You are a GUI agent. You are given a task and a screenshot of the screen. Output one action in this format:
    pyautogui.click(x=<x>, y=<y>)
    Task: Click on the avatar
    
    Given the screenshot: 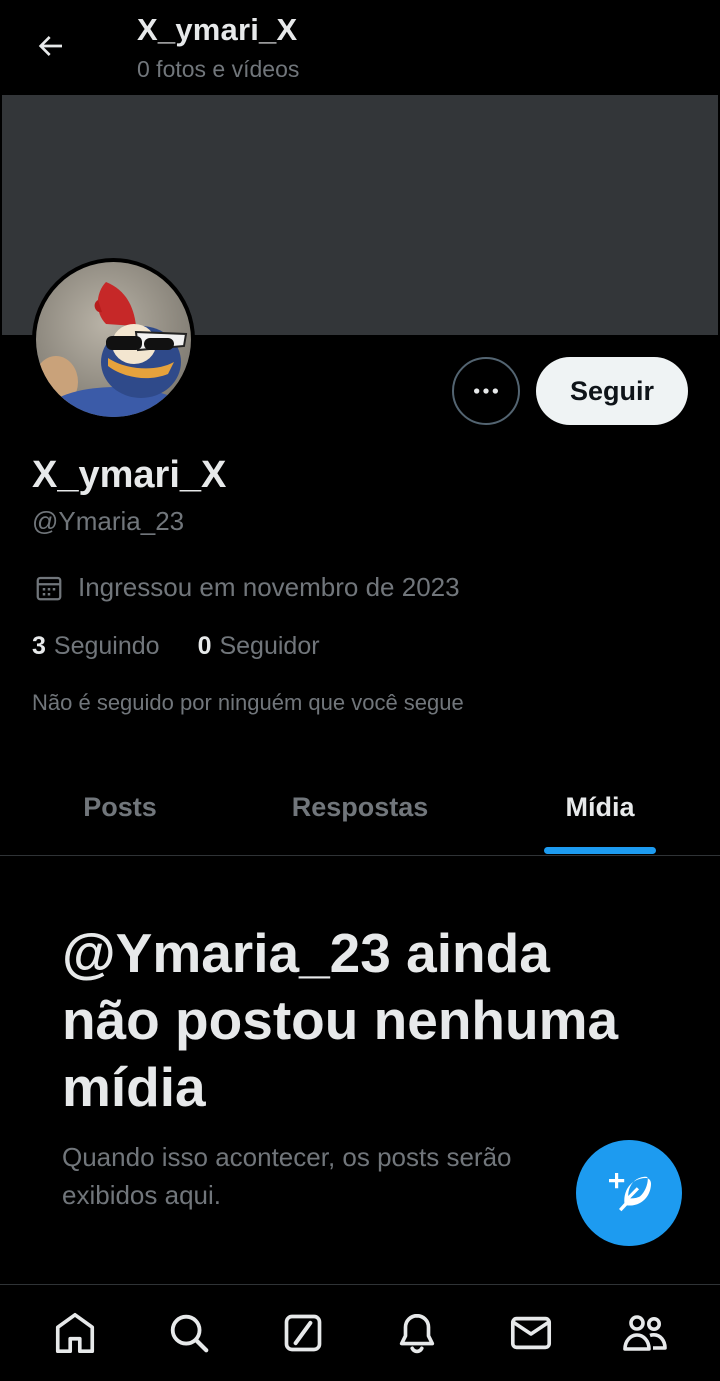 What is the action you would take?
    pyautogui.click(x=113, y=339)
    